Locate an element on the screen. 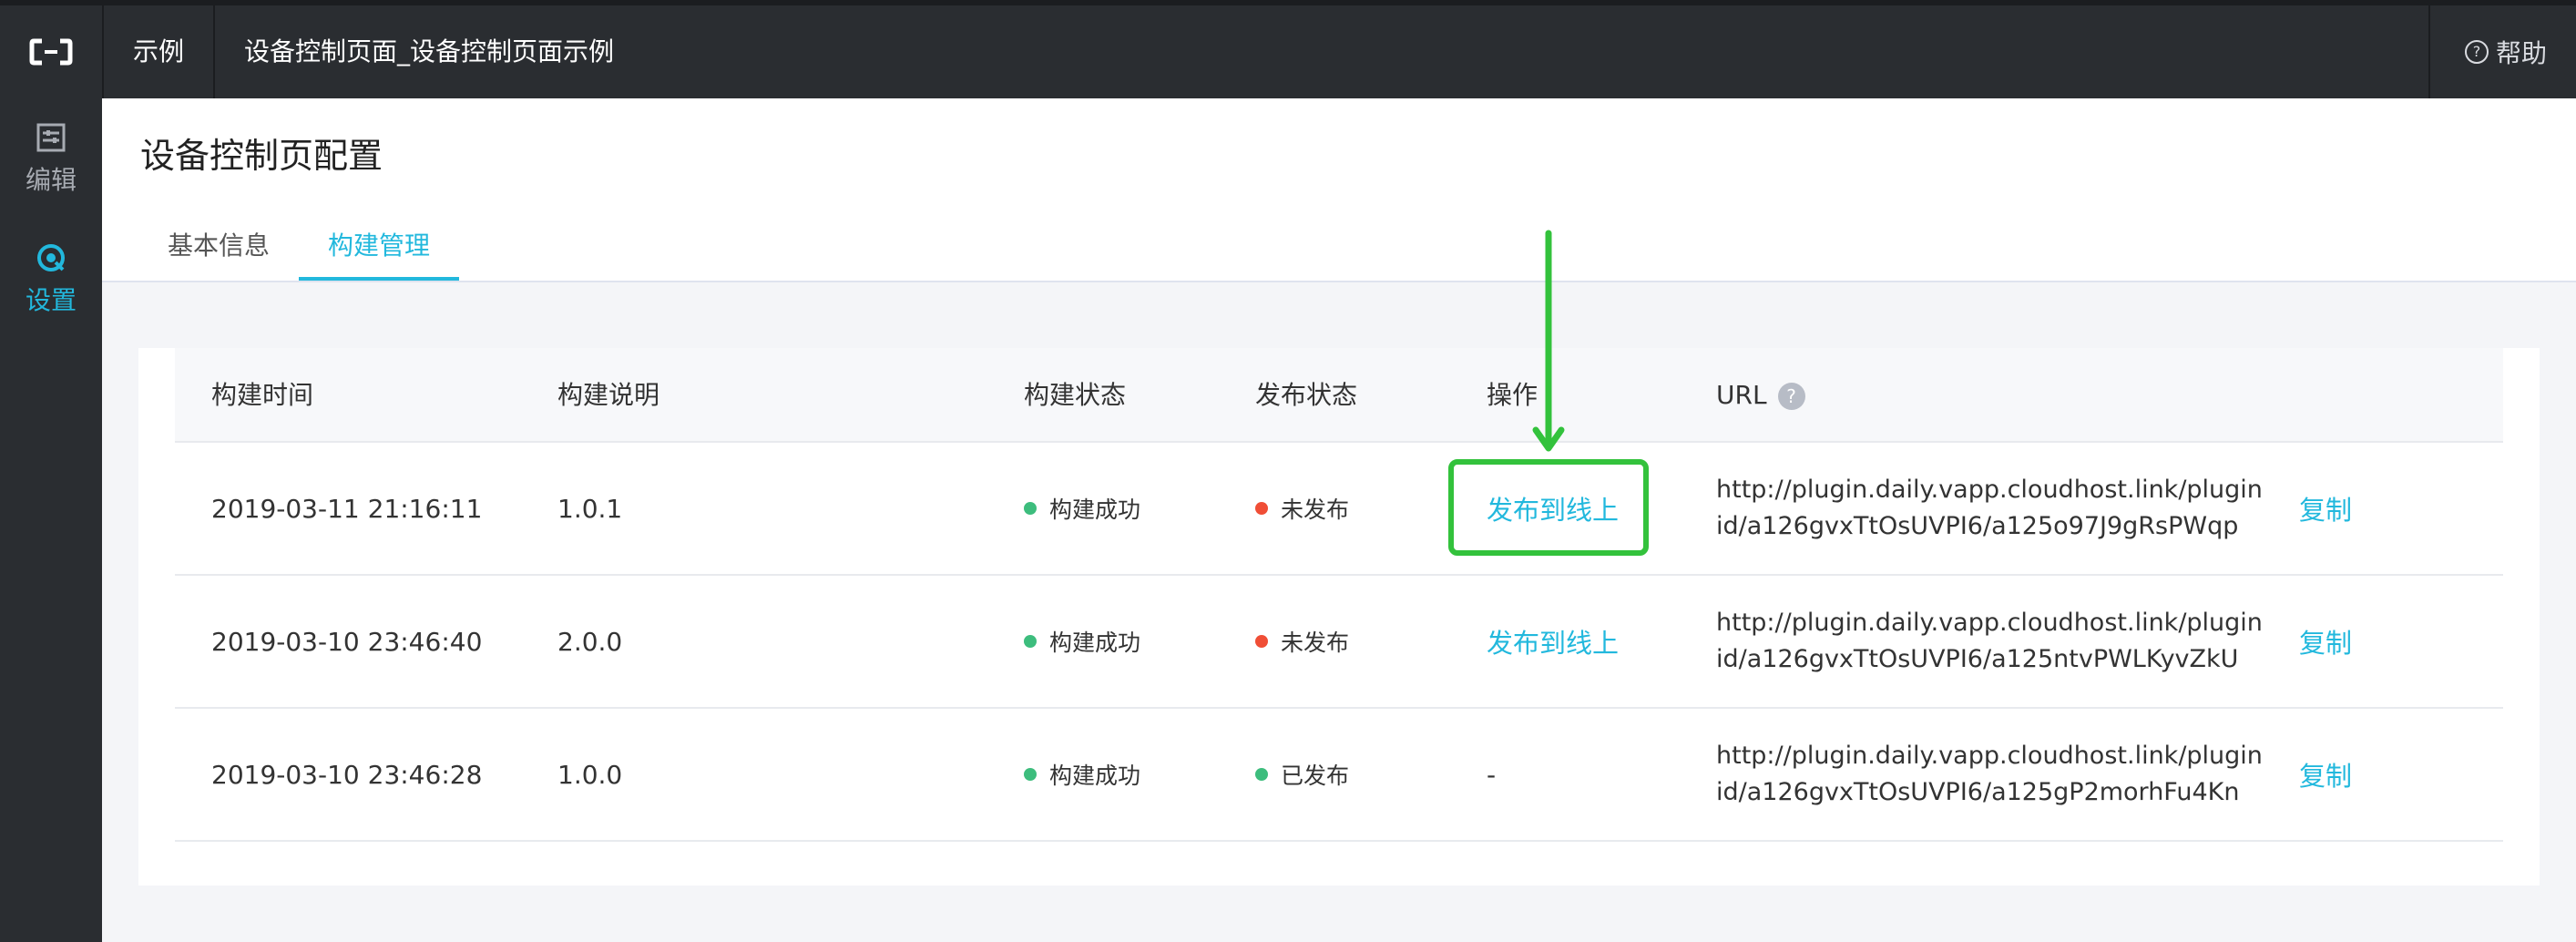 Image resolution: width=2576 pixels, height=942 pixels. build-desc: 2.0.0 is located at coordinates (590, 641).